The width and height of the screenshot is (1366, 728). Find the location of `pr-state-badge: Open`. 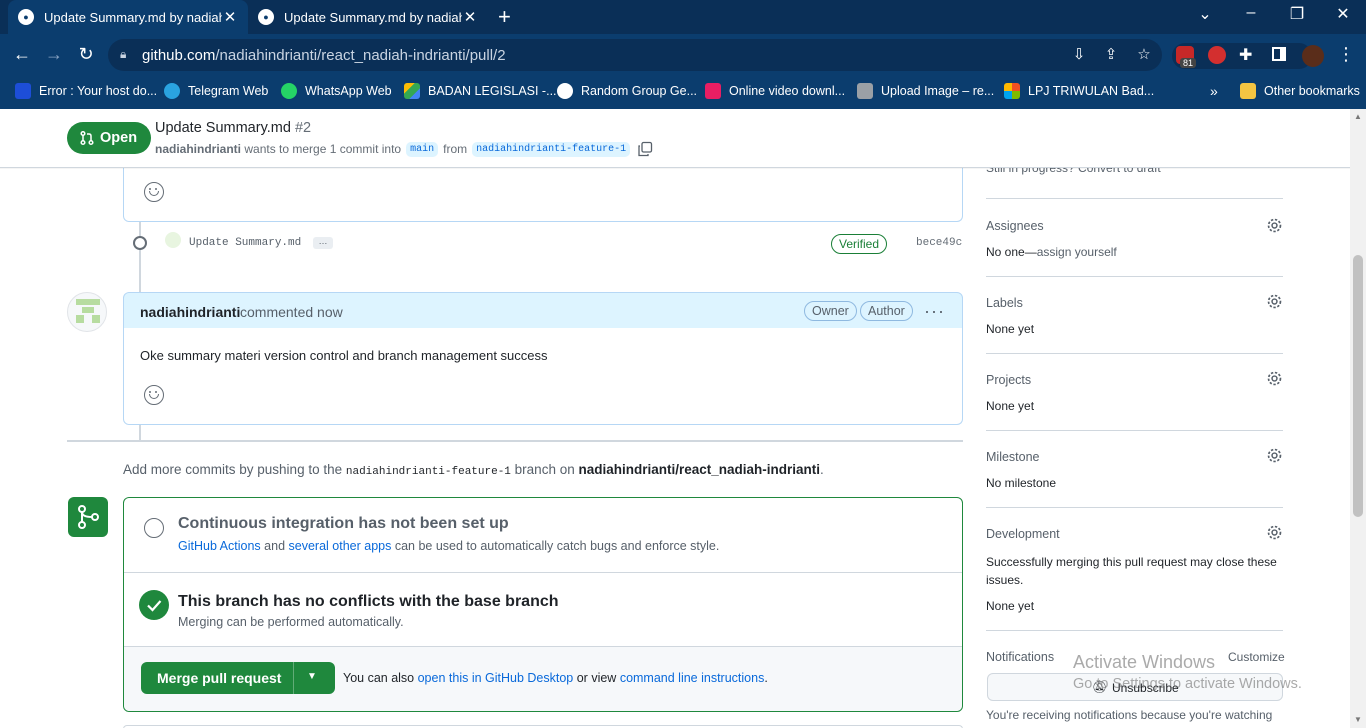

pr-state-badge: Open is located at coordinates (109, 138).